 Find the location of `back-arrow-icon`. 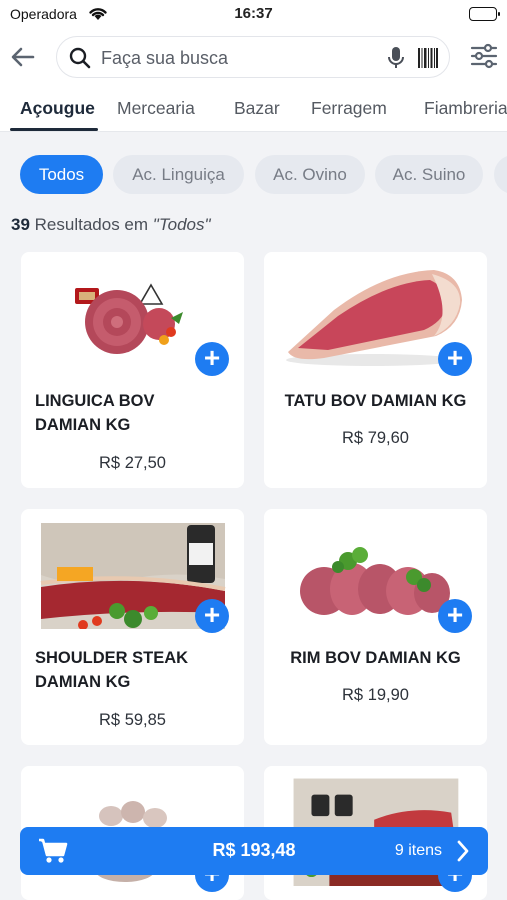

back-arrow-icon is located at coordinates (23, 57).